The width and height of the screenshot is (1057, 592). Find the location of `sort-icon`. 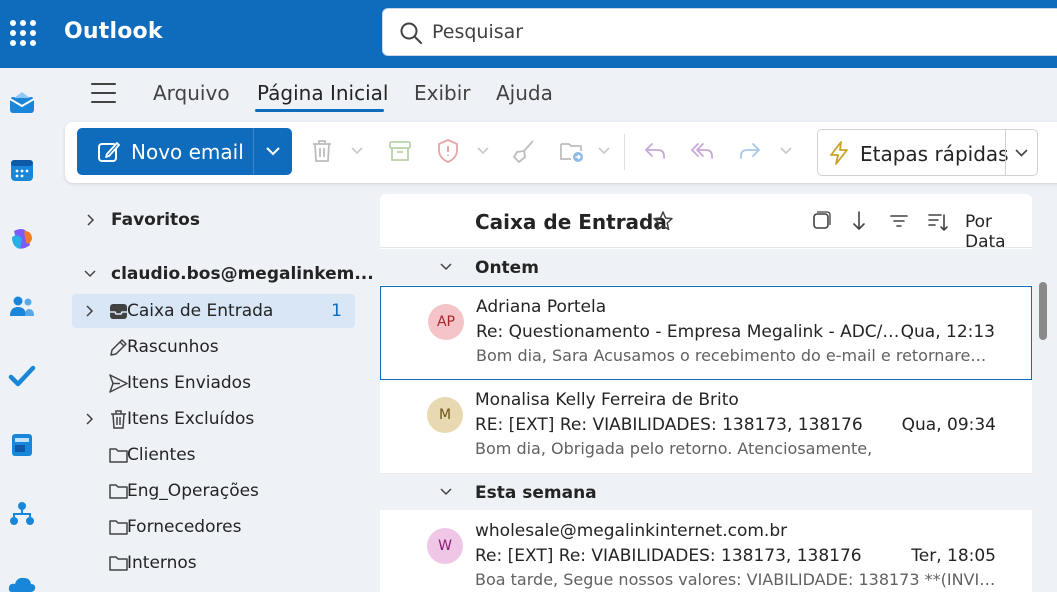

sort-icon is located at coordinates (938, 221).